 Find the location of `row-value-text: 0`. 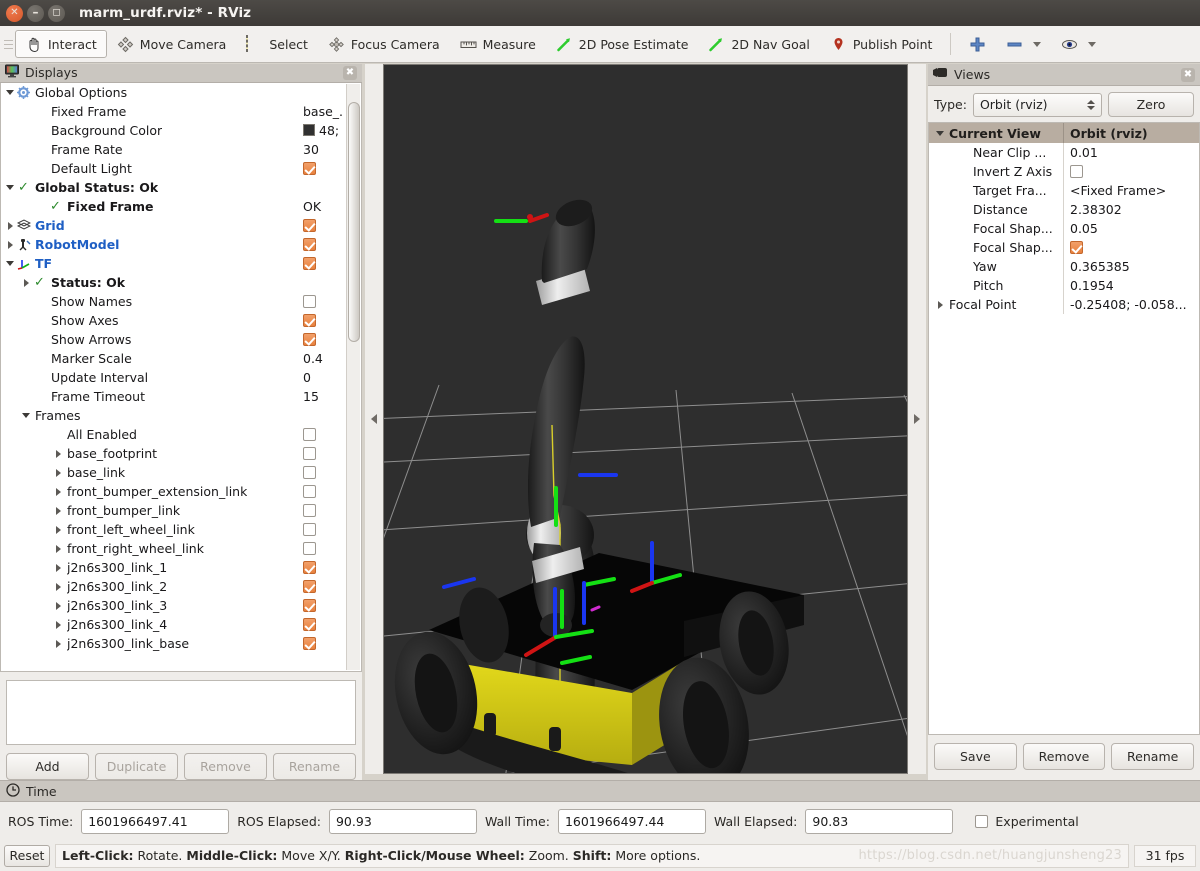

row-value-text: 0 is located at coordinates (307, 377).